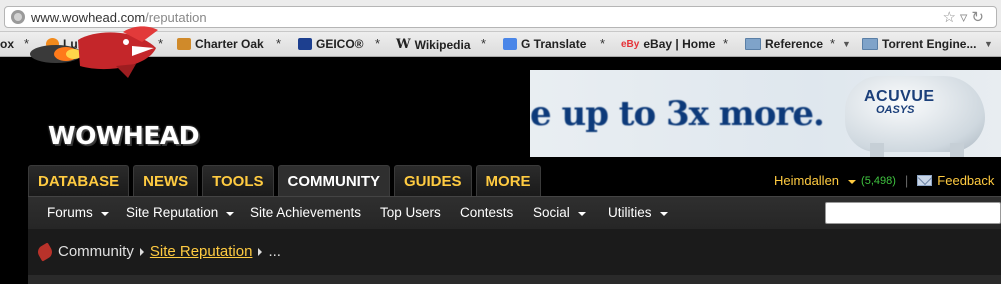 This screenshot has height=284, width=1001. Describe the element at coordinates (124, 135) in the screenshot. I see `logo-wordmark: WOWHEAD` at that location.